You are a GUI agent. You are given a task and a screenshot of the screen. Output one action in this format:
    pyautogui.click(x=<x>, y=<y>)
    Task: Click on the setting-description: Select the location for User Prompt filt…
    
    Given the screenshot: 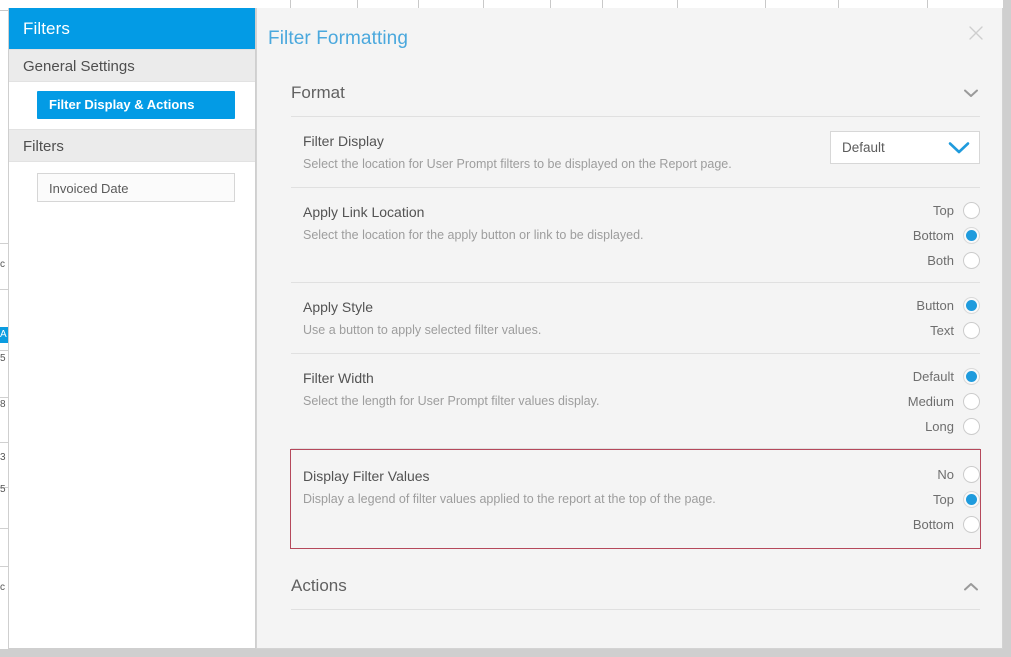 What is the action you would take?
    pyautogui.click(x=517, y=164)
    